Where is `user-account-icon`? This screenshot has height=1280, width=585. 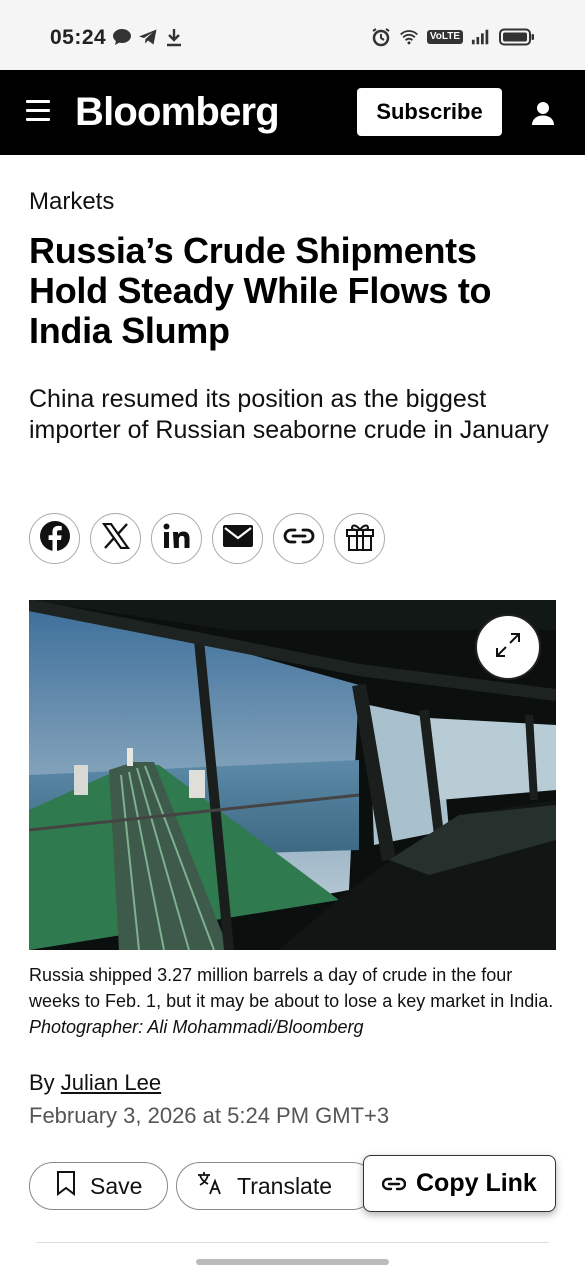
user-account-icon is located at coordinates (543, 113).